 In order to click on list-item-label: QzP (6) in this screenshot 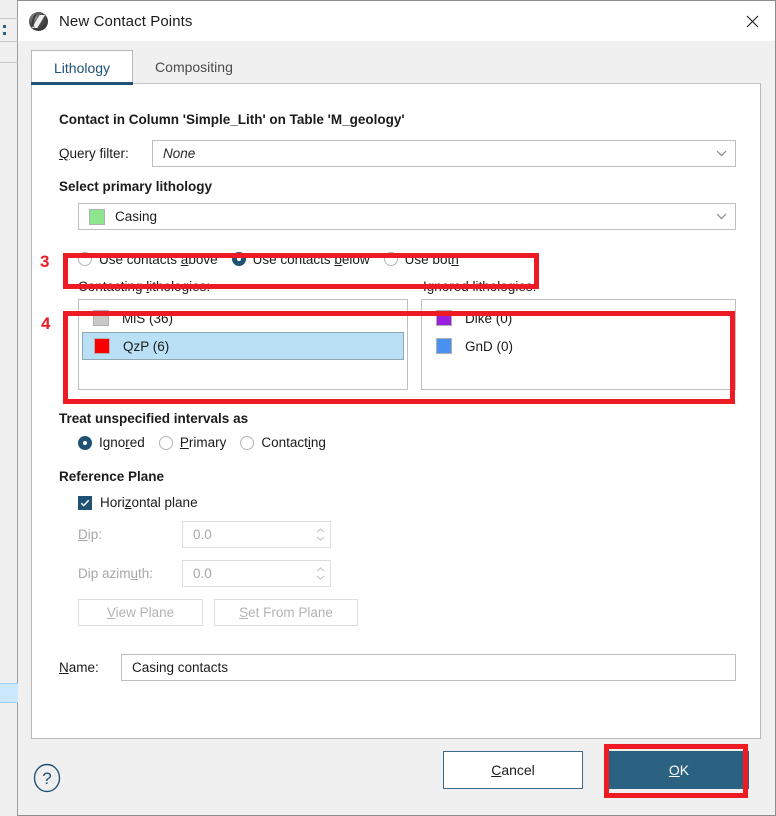, I will do `click(146, 346)`.